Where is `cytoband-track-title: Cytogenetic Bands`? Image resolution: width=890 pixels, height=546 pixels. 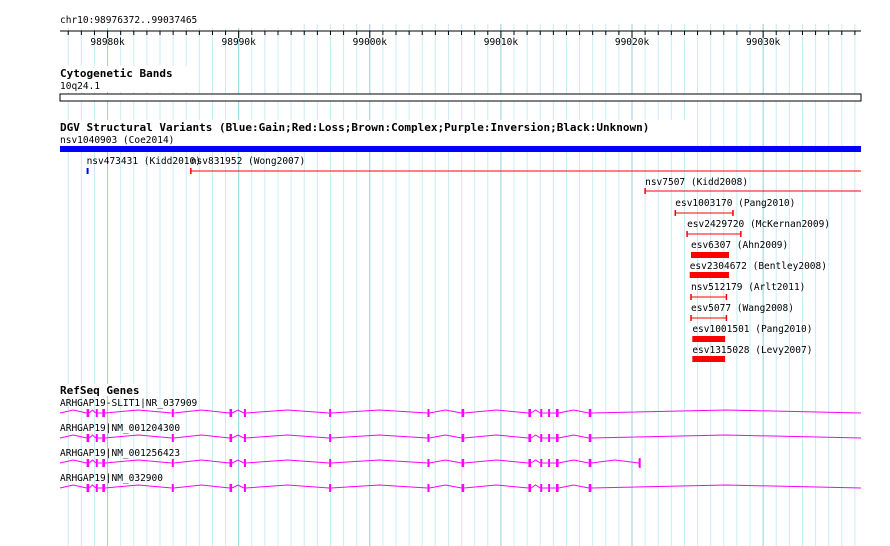 cytoband-track-title: Cytogenetic Bands is located at coordinates (116, 73).